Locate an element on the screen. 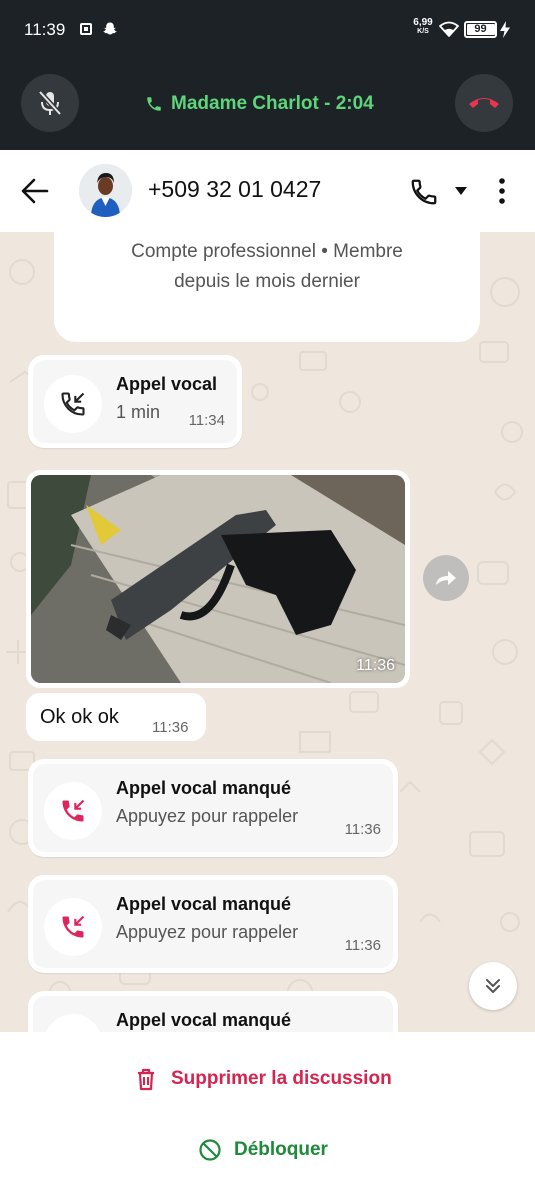  back-arrow-icon is located at coordinates (35, 191).